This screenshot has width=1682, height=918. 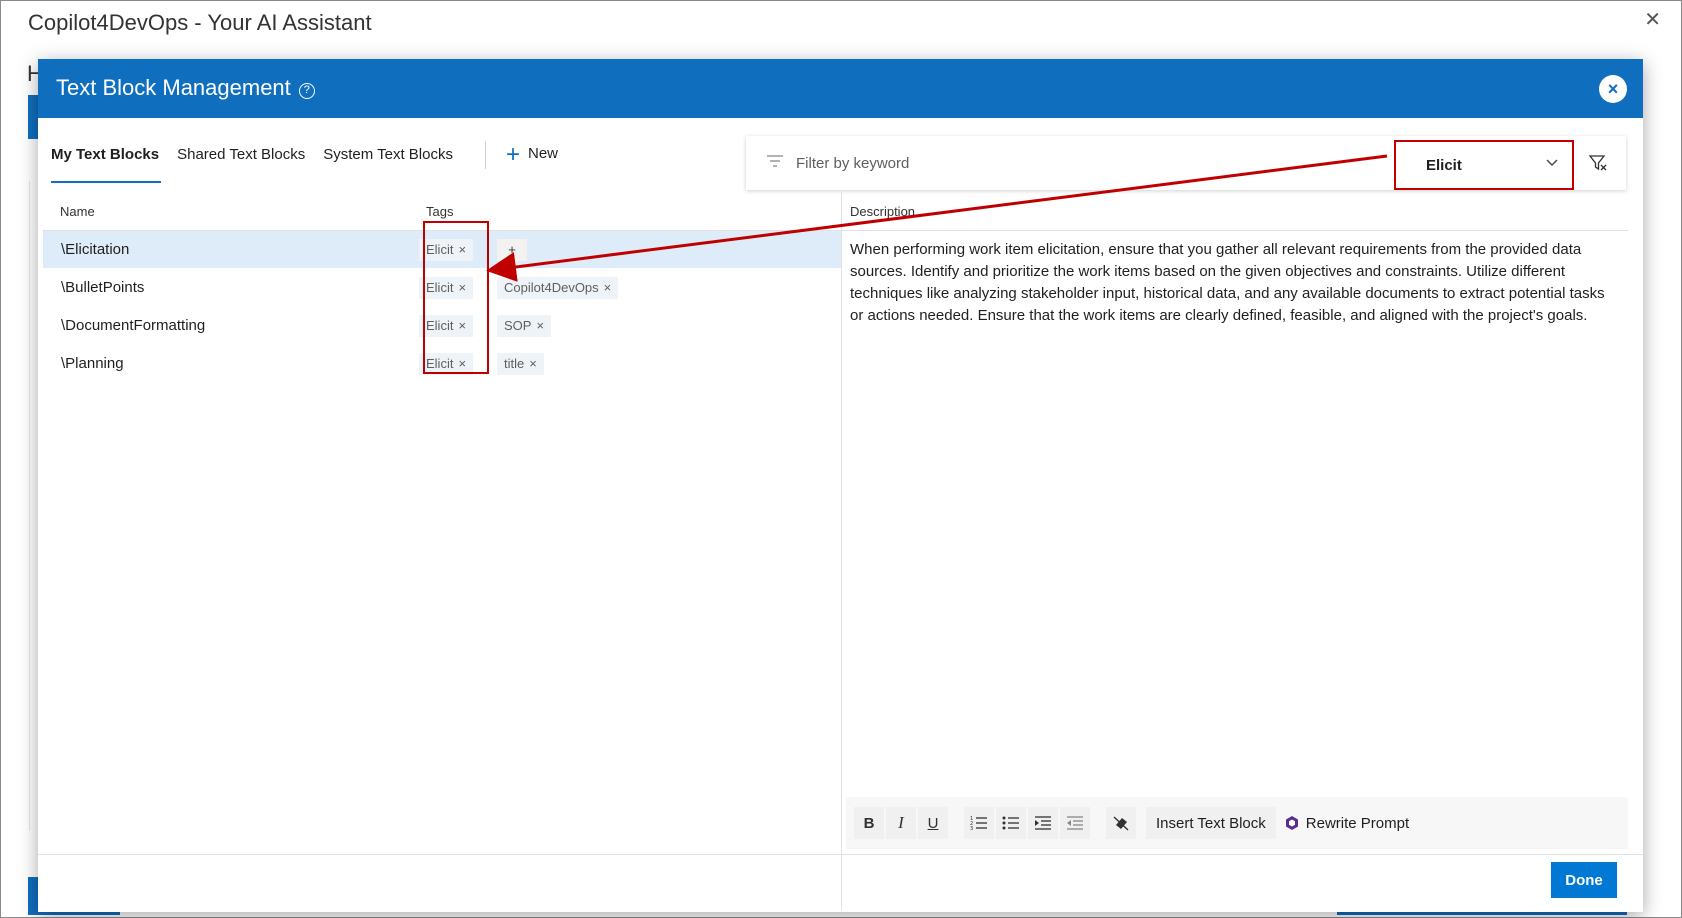 I want to click on underline-button: U, so click(x=933, y=823).